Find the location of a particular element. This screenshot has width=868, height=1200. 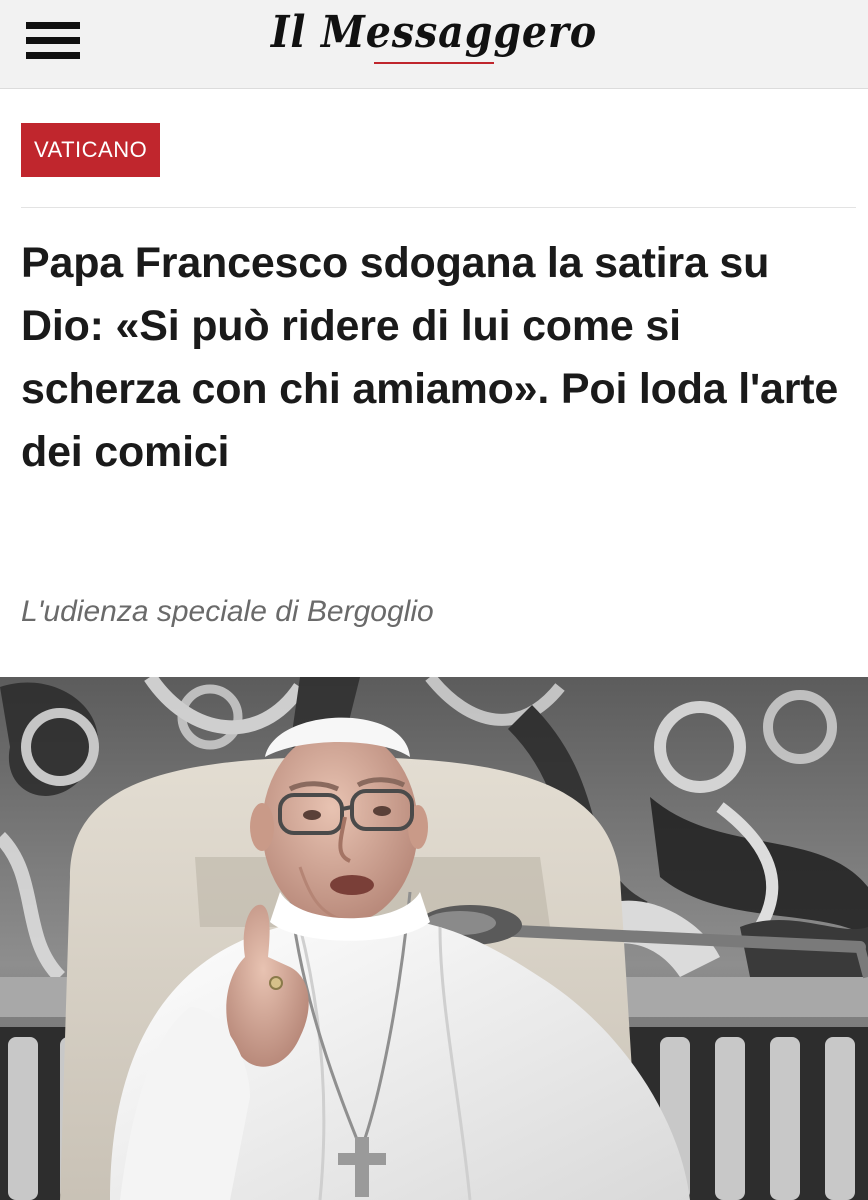

section-divider is located at coordinates (438, 207).